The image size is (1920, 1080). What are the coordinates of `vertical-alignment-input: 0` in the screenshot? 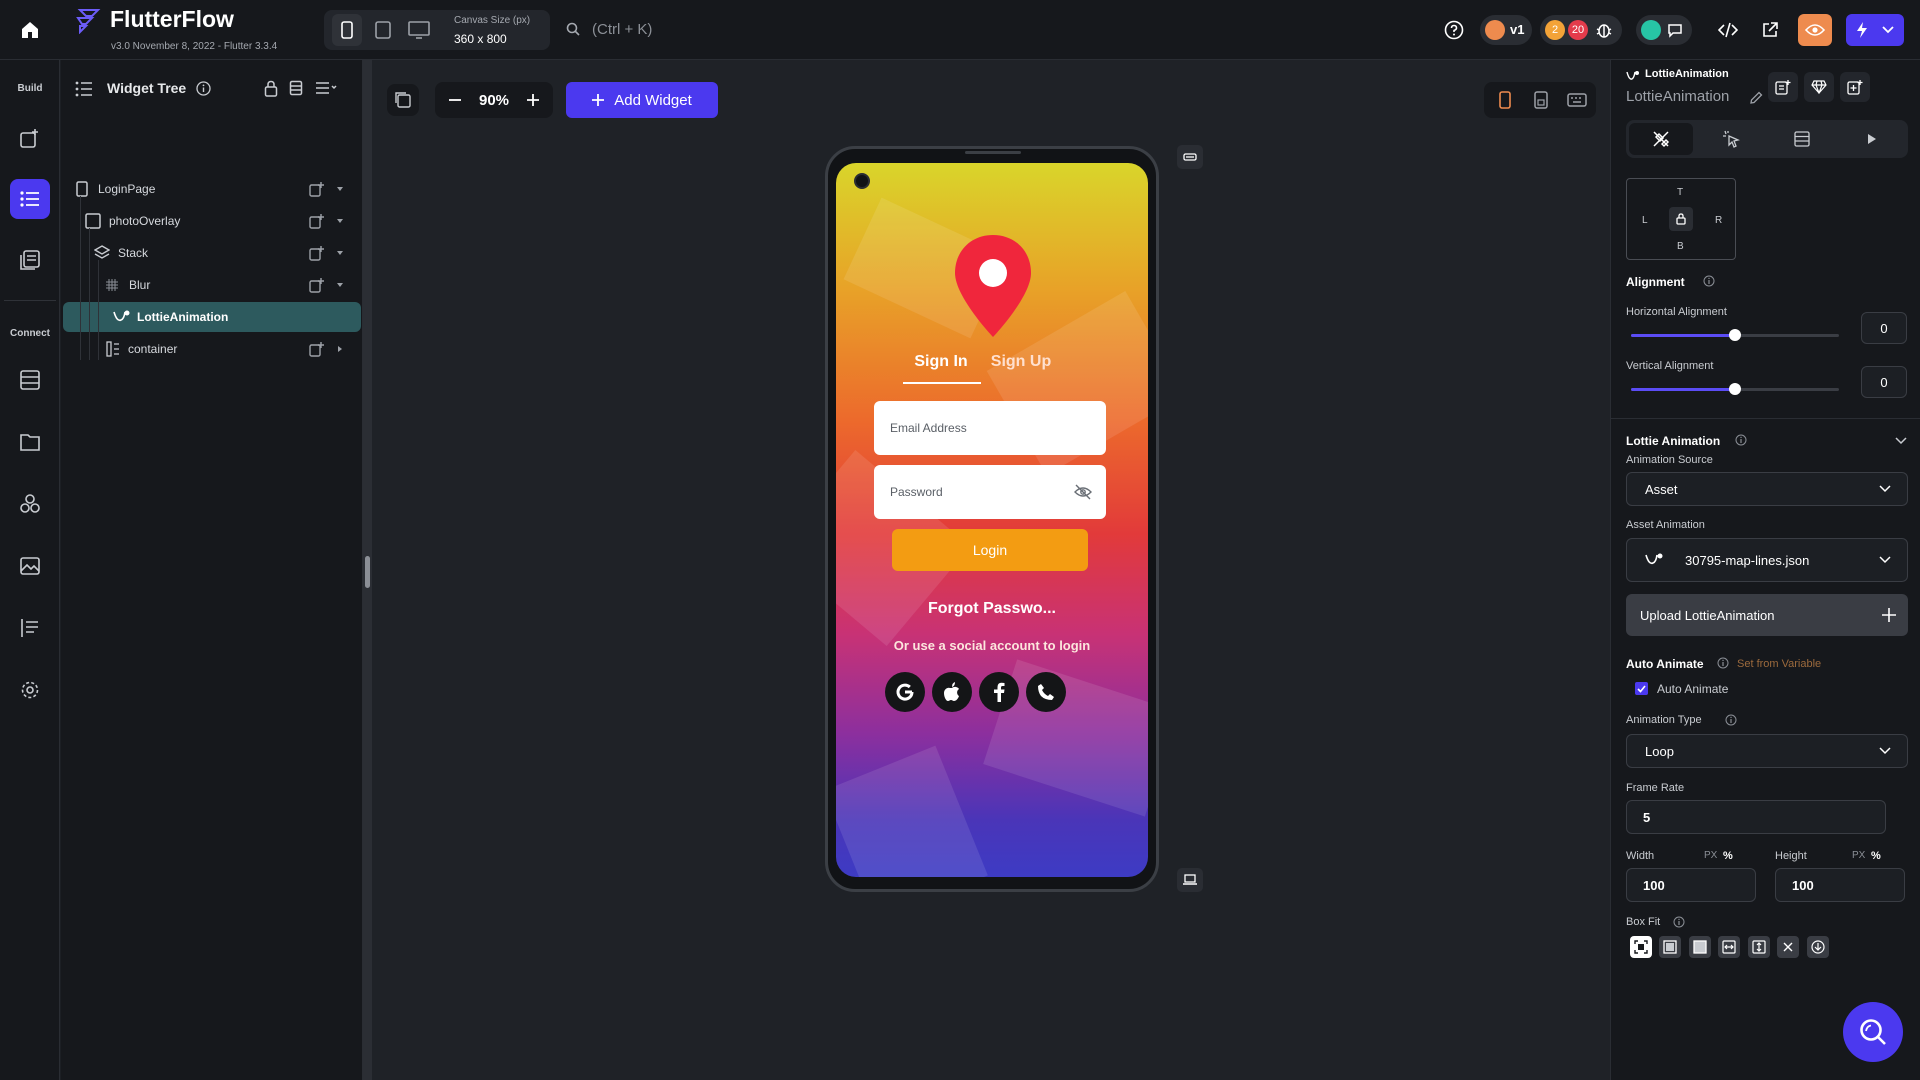 It's located at (1884, 382).